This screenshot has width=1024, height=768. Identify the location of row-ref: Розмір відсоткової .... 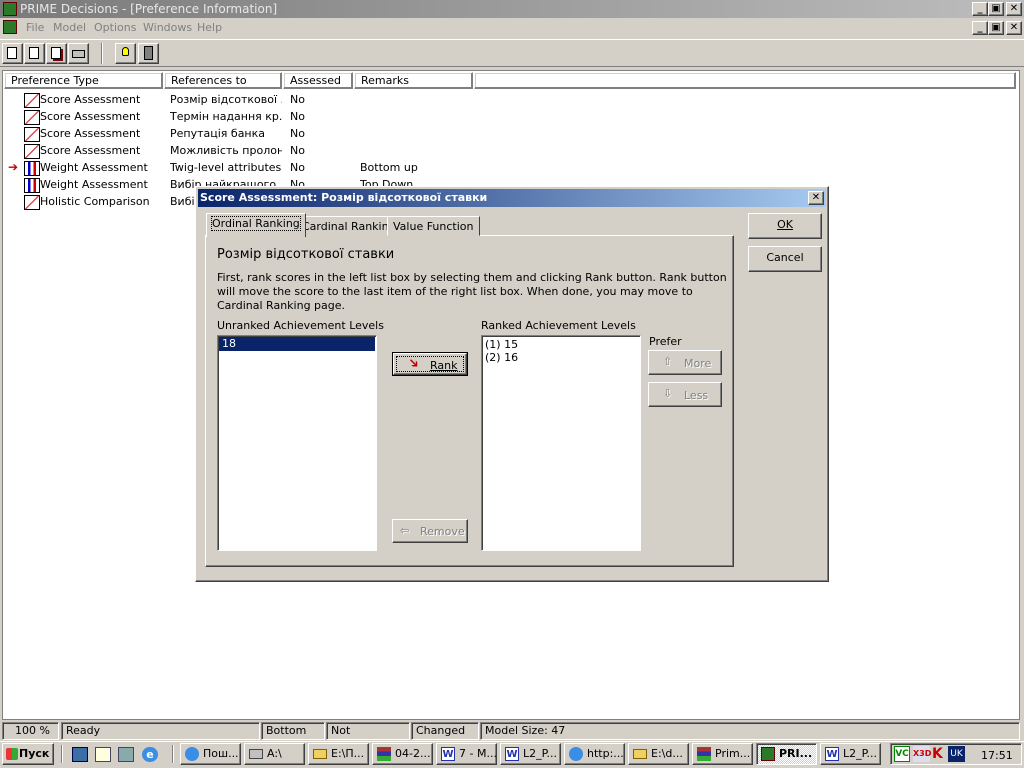
(226, 99).